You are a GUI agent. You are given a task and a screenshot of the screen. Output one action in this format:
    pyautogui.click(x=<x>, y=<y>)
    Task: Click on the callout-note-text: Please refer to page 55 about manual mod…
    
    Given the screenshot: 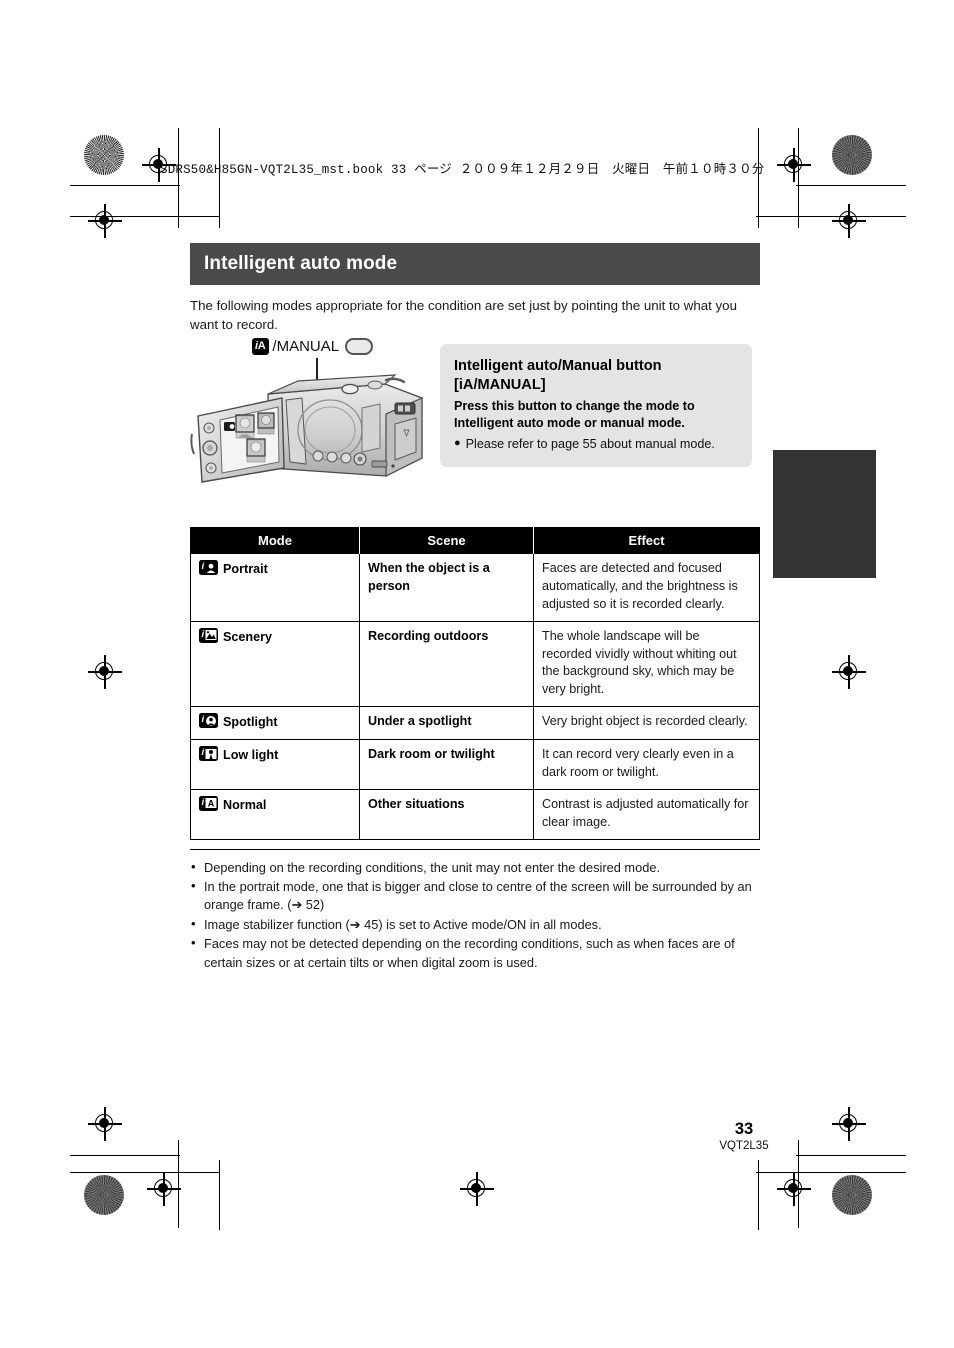 What is the action you would take?
    pyautogui.click(x=590, y=443)
    